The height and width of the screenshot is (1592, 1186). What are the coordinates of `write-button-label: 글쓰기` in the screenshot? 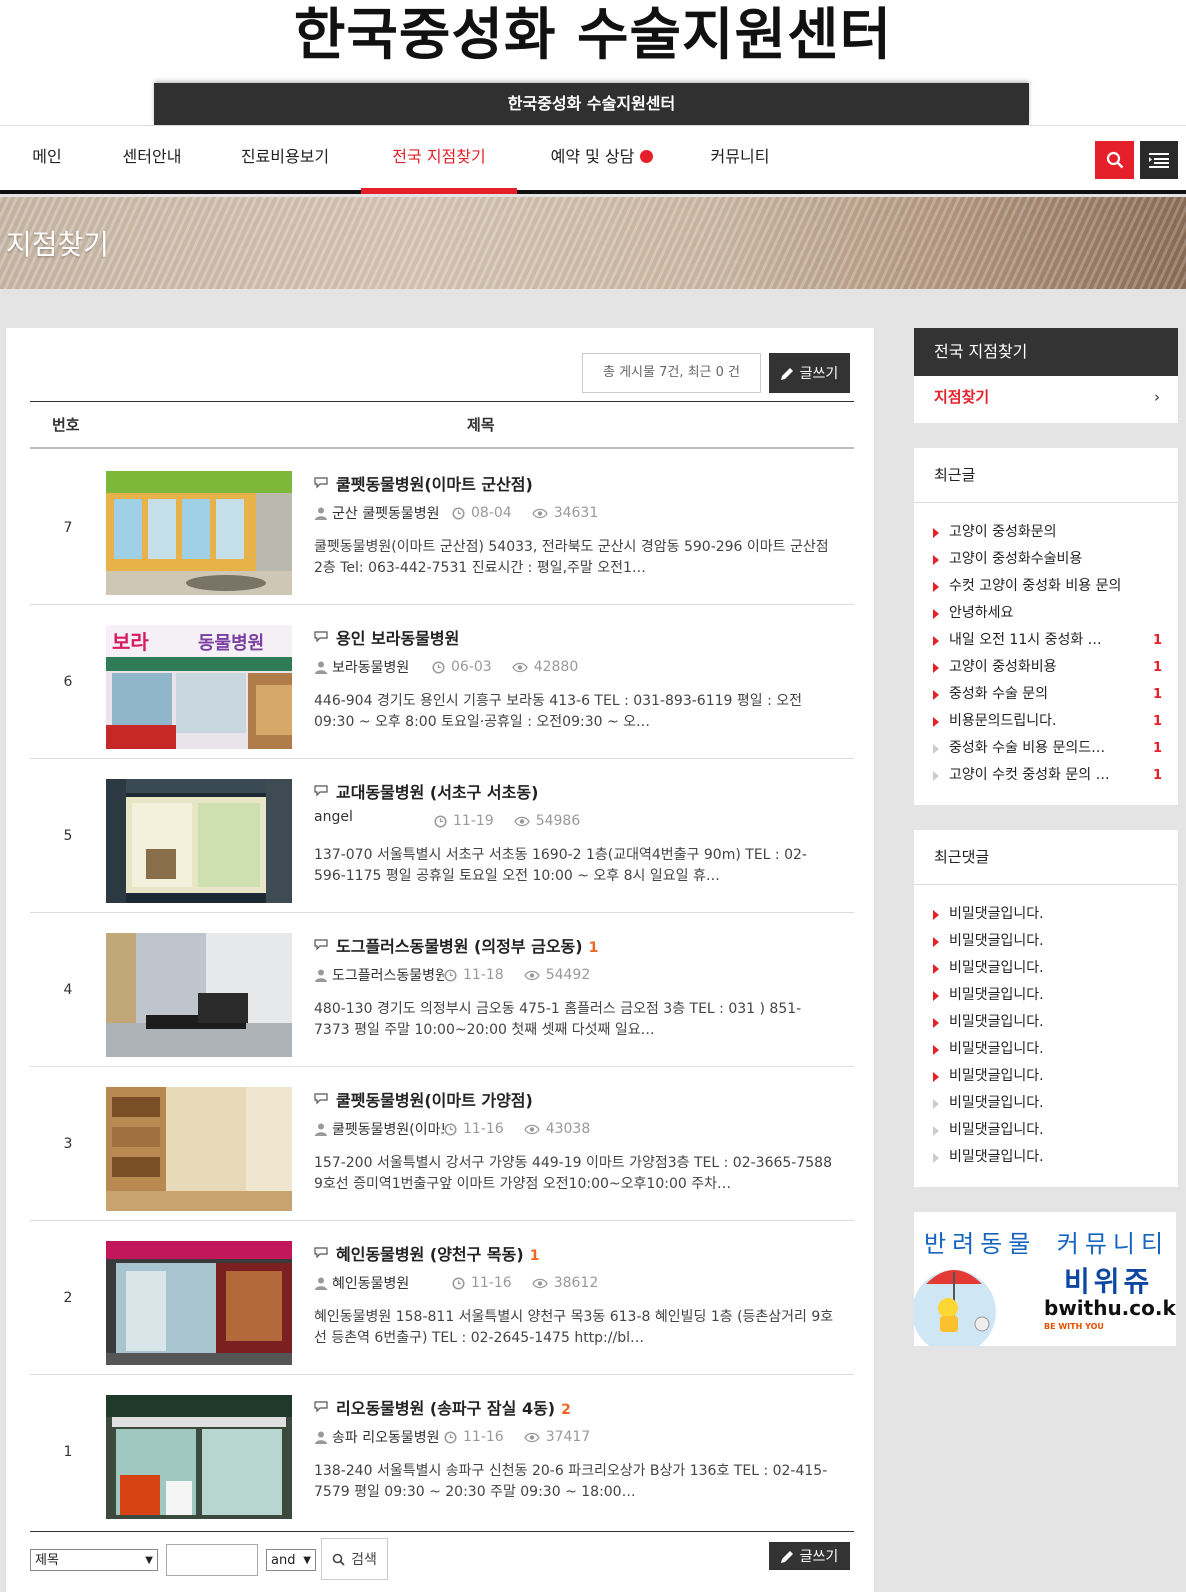 It's located at (819, 1557).